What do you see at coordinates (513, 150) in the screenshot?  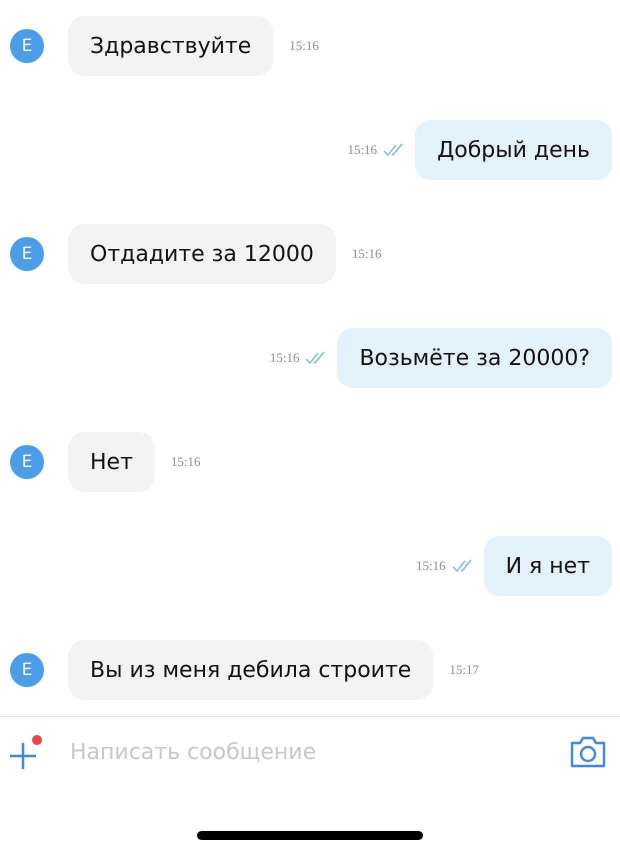 I see `message-bubble: Добрый день` at bounding box center [513, 150].